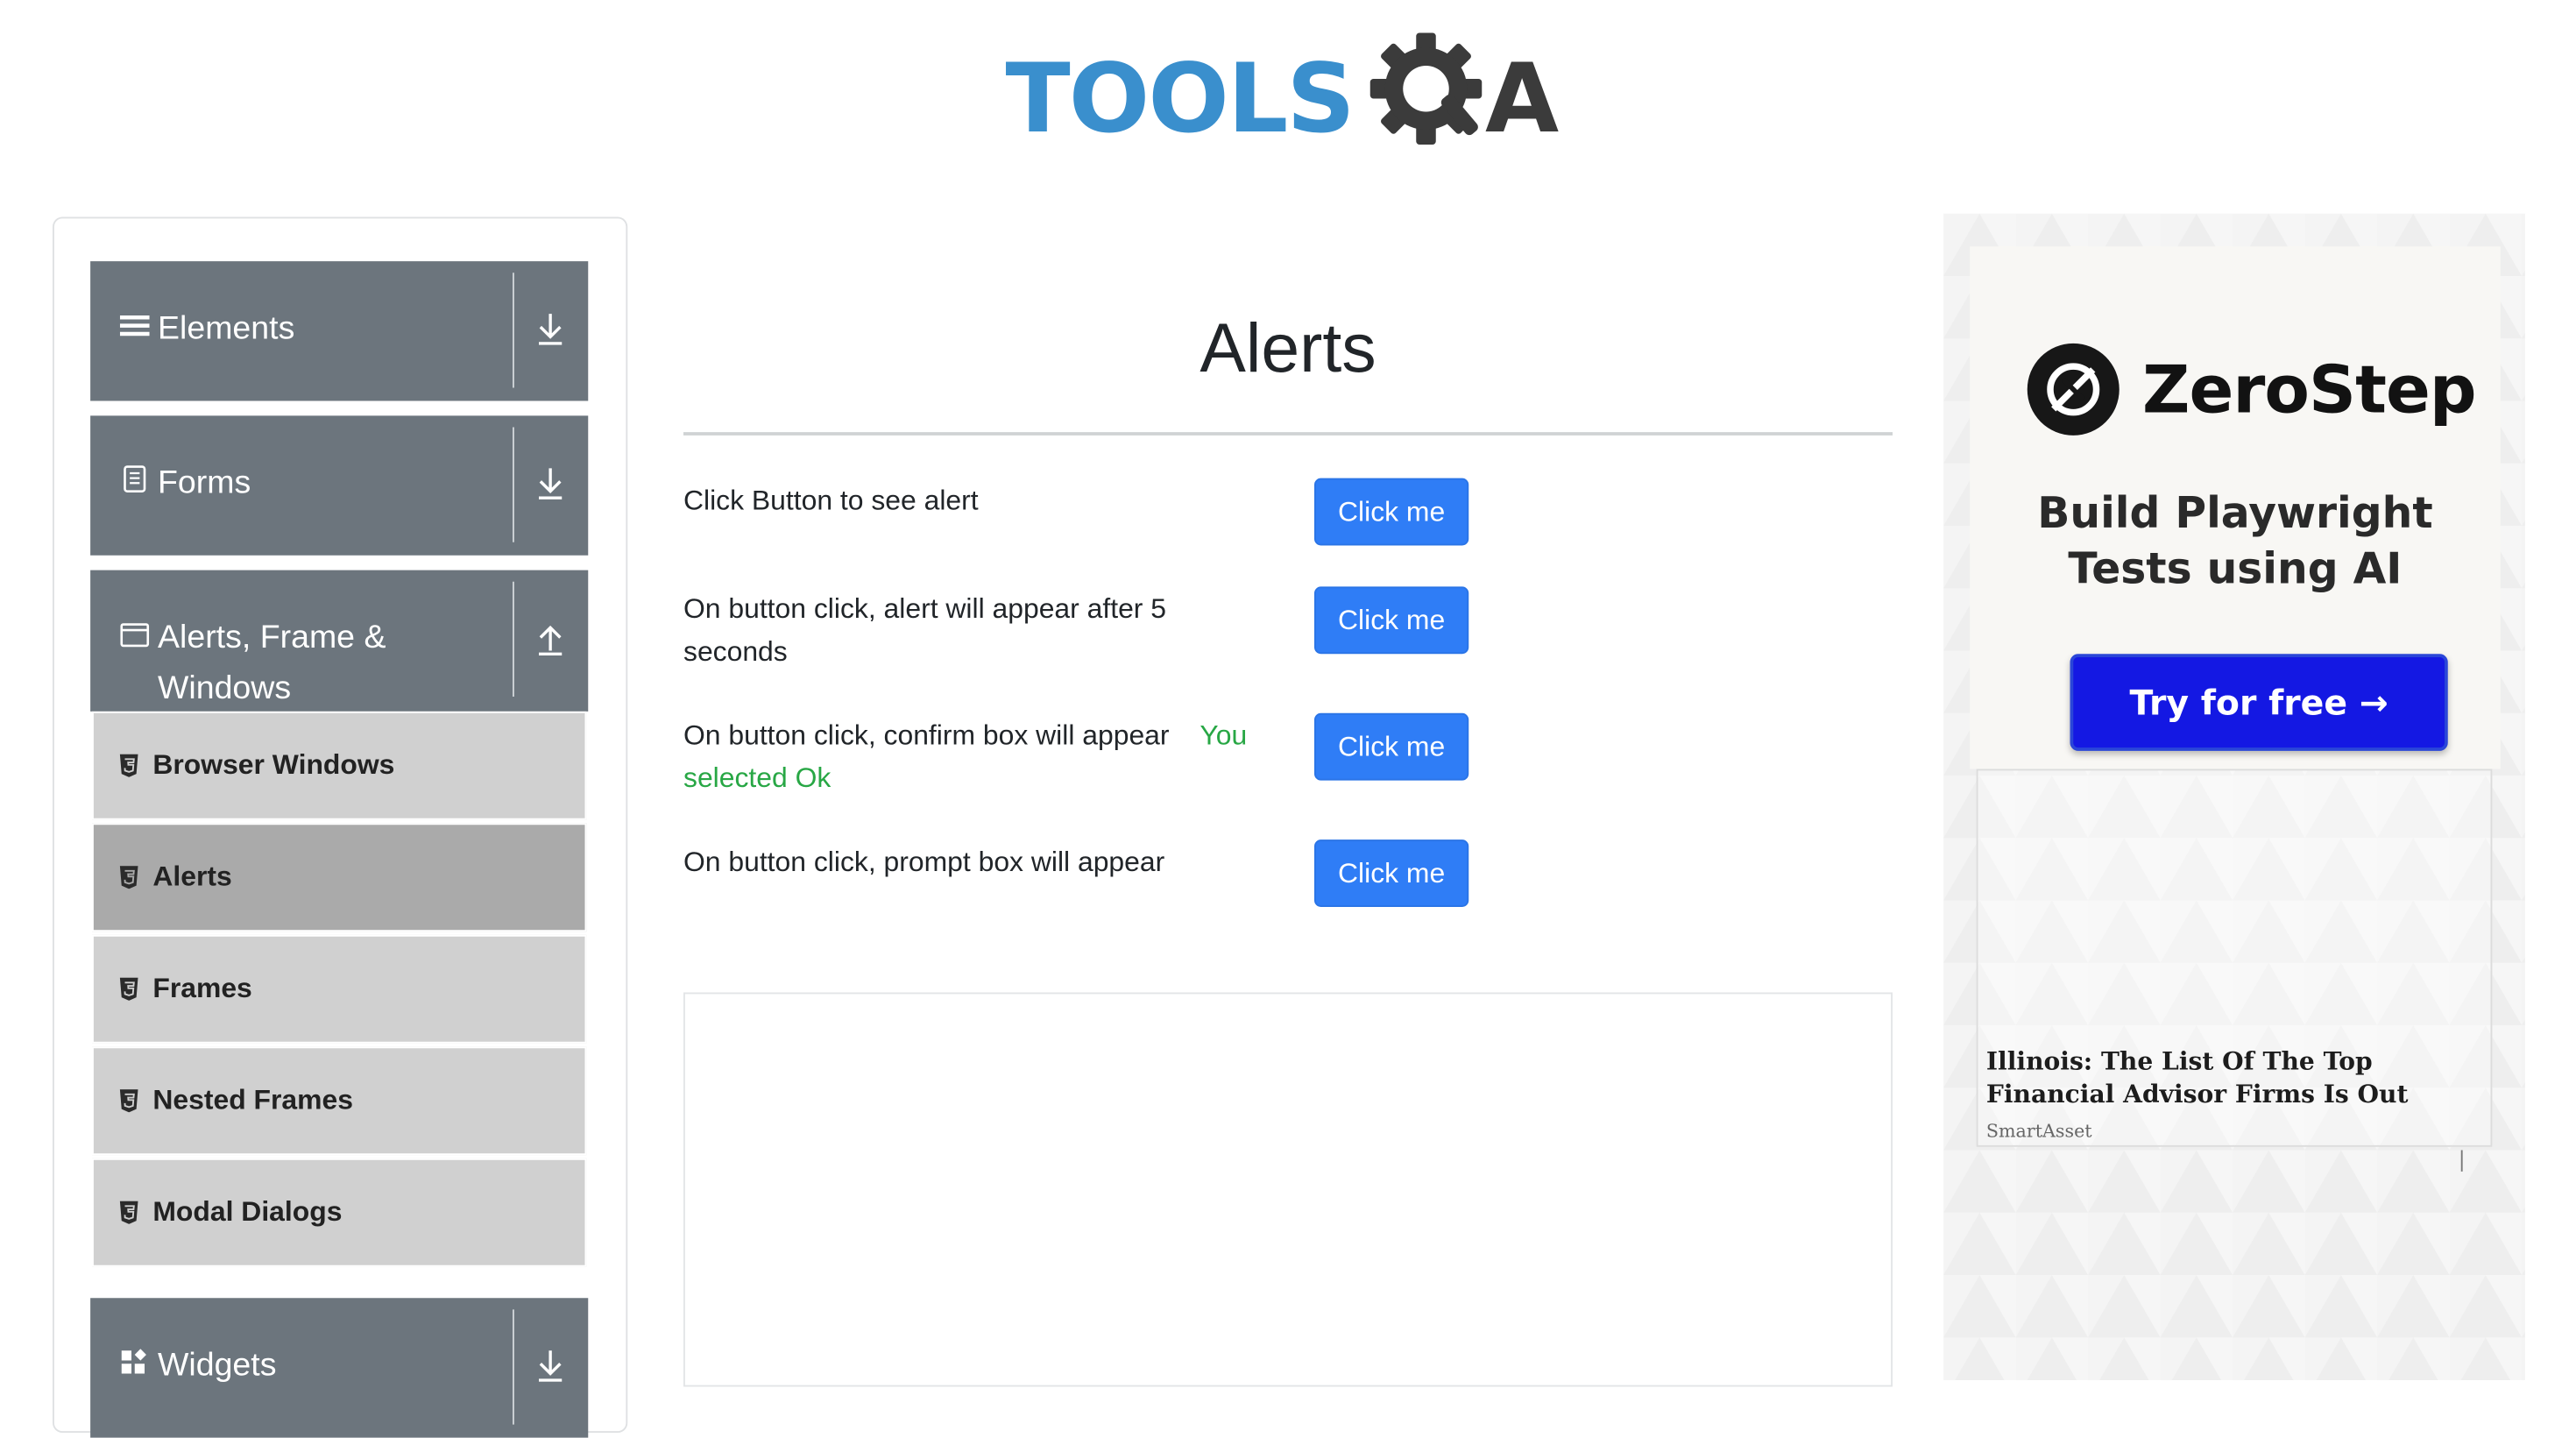  What do you see at coordinates (1522, 99) in the screenshot?
I see `logo-a-text: A` at bounding box center [1522, 99].